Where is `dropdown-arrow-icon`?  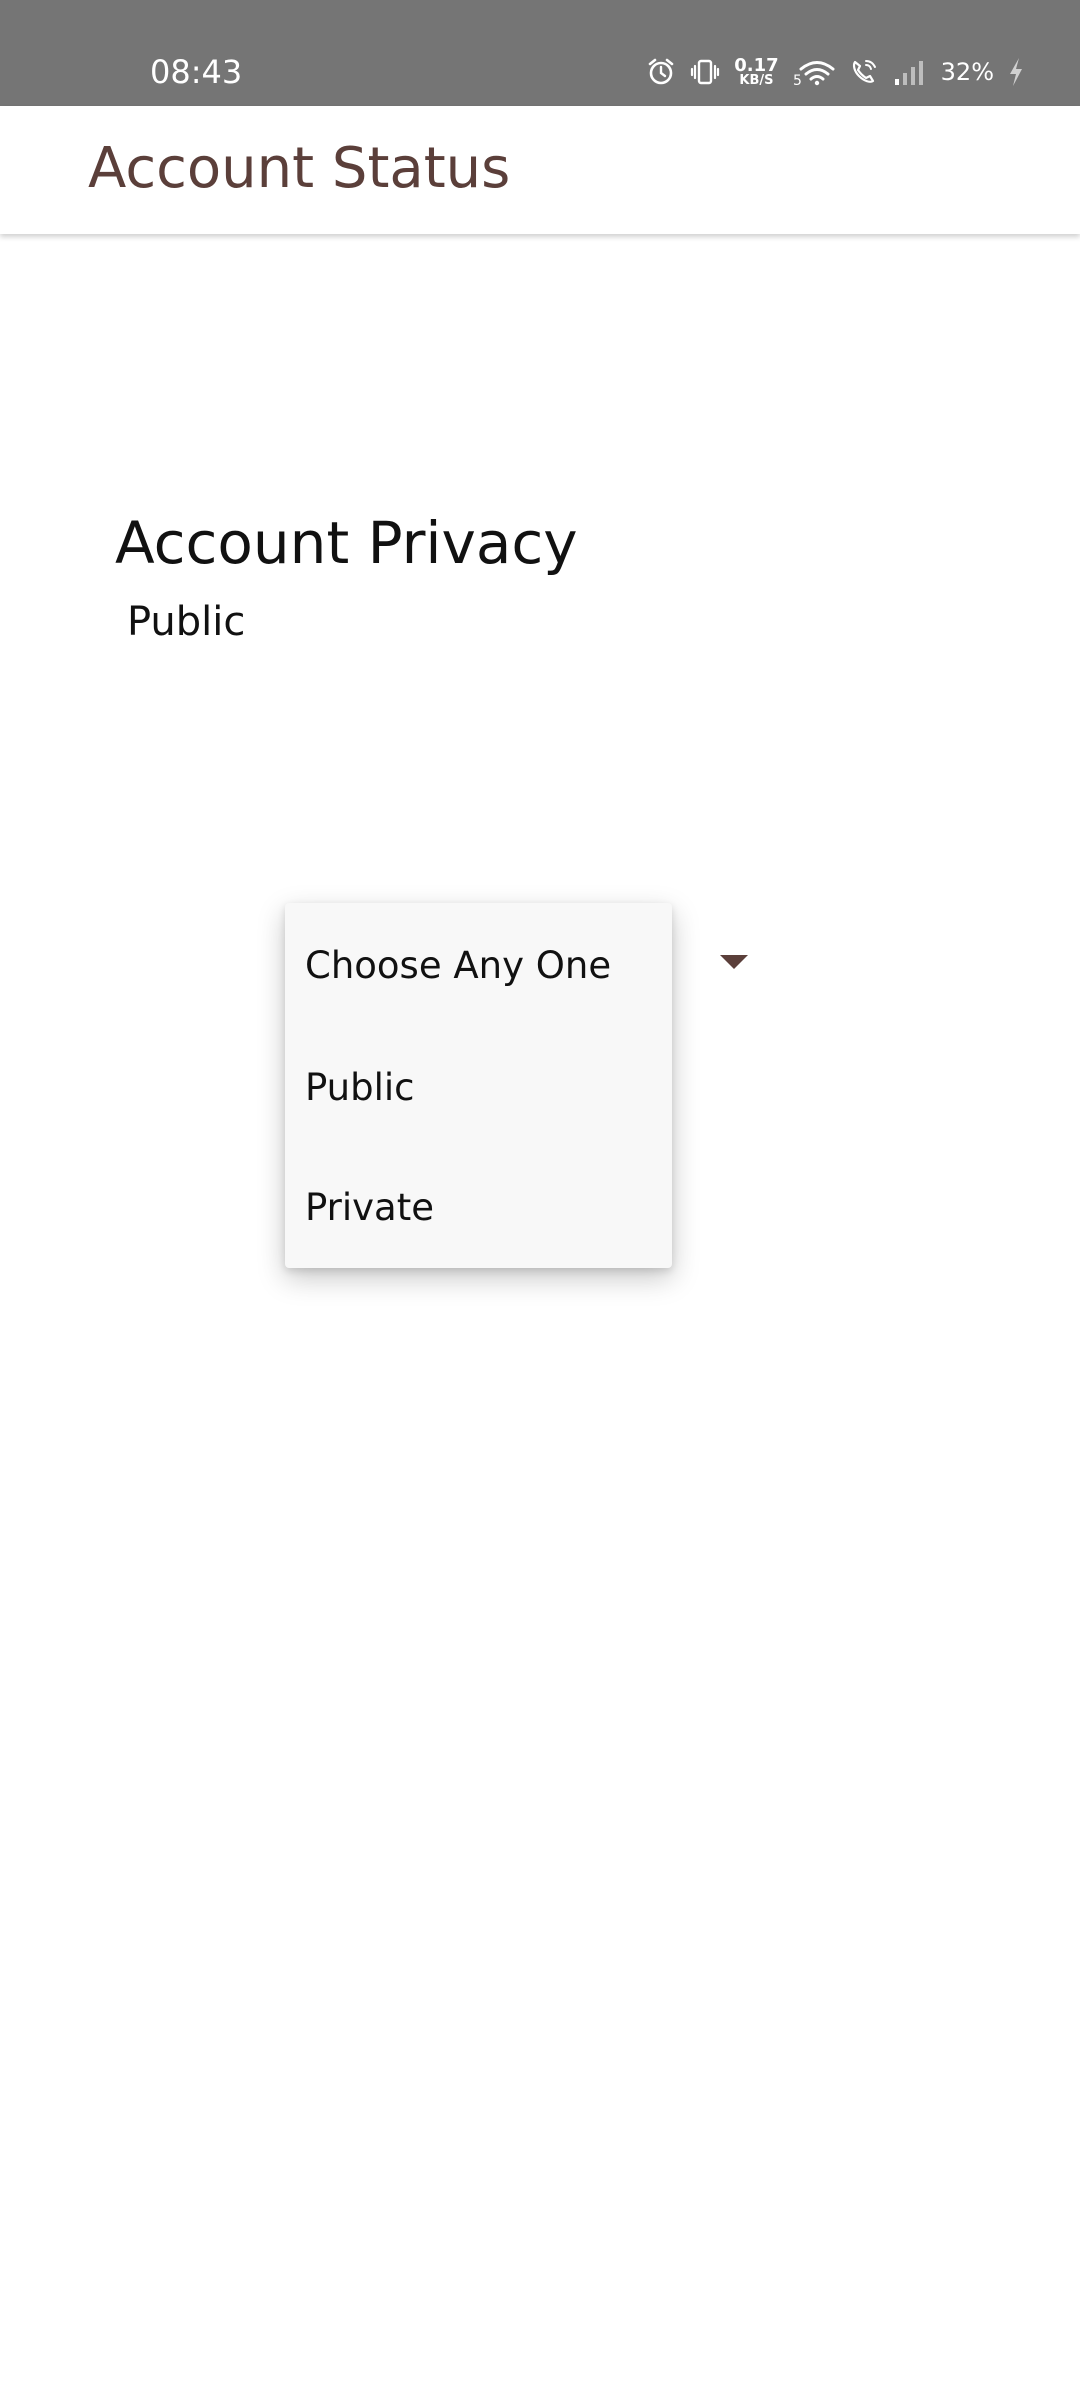 dropdown-arrow-icon is located at coordinates (734, 962).